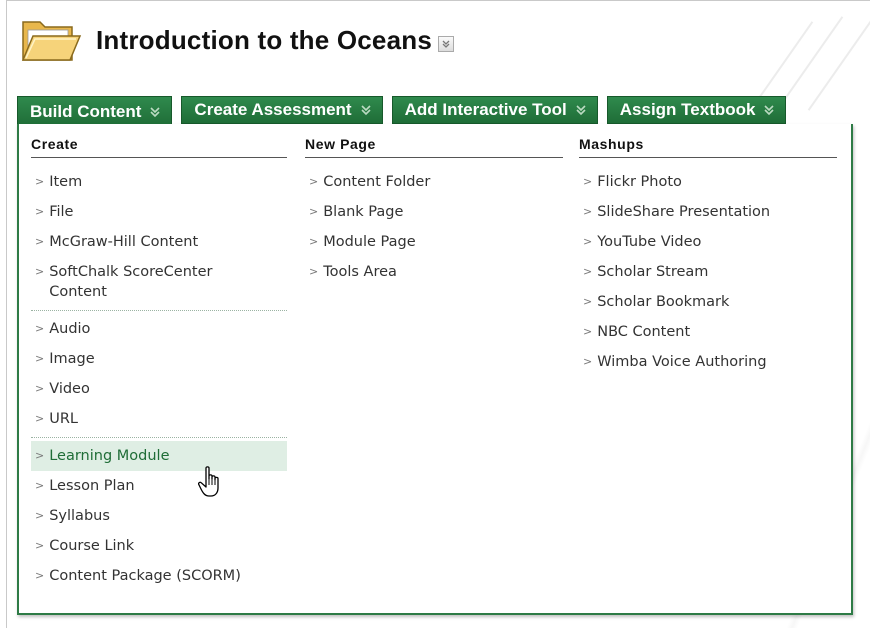  Describe the element at coordinates (687, 109) in the screenshot. I see `assign-textbook-label: Assign Textbook` at that location.